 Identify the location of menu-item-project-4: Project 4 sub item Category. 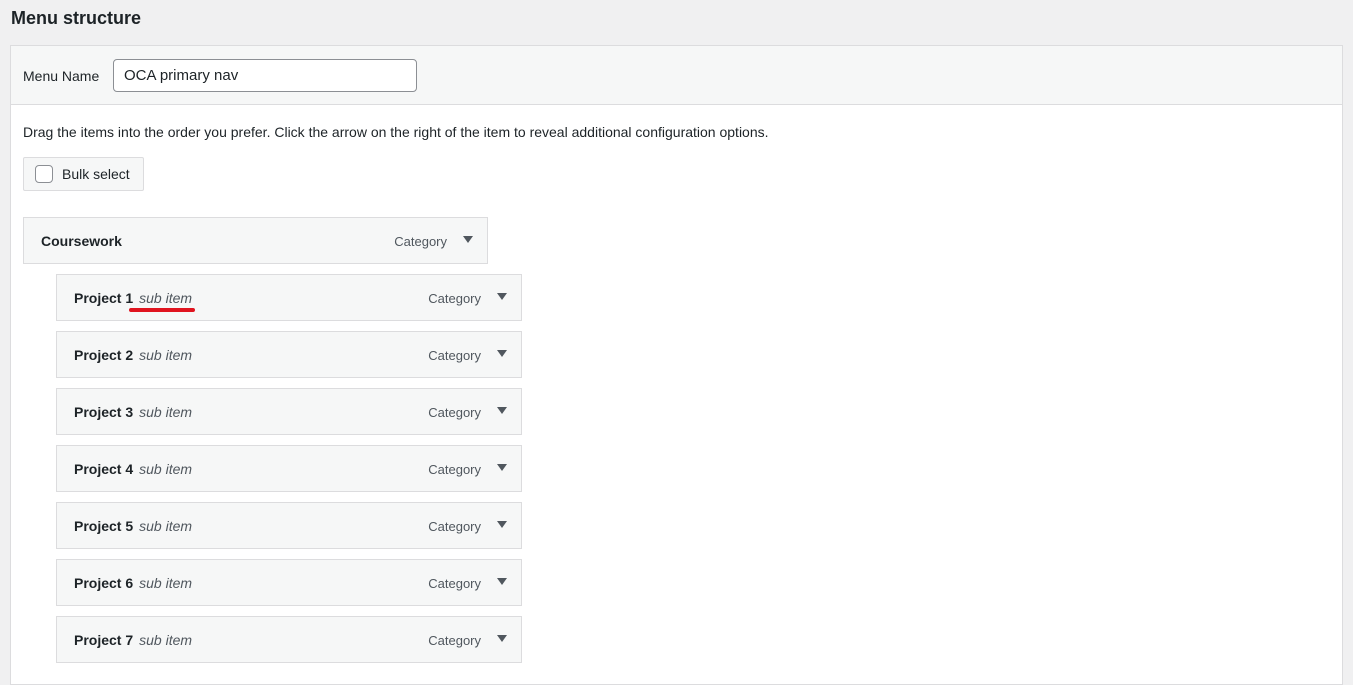
(289, 468).